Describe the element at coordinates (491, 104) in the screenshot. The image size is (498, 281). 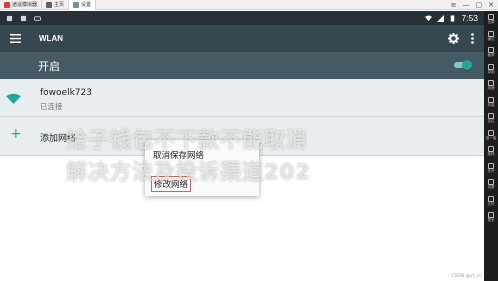
I see `toolbar-install-button: 安装` at that location.